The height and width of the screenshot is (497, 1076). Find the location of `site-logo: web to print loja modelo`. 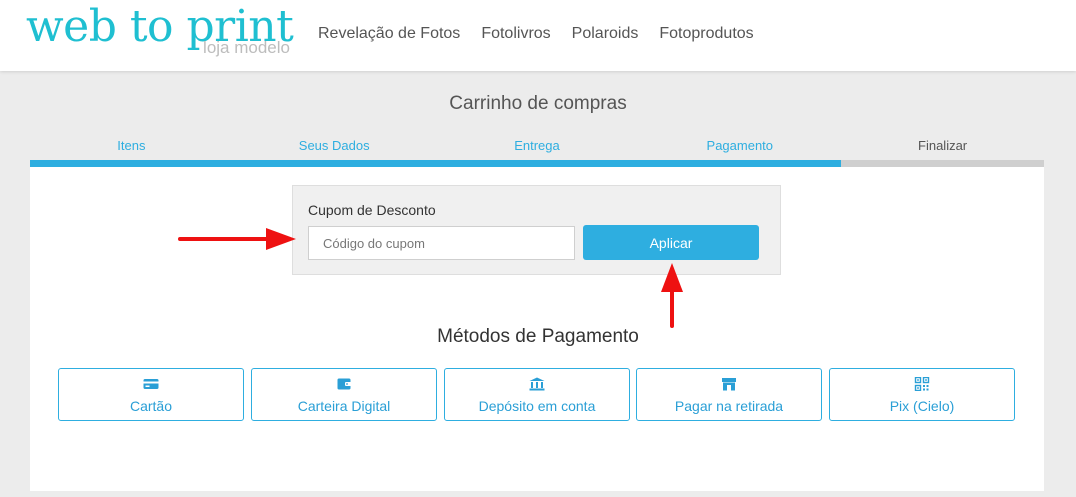

site-logo: web to print loja modelo is located at coordinates (161, 33).